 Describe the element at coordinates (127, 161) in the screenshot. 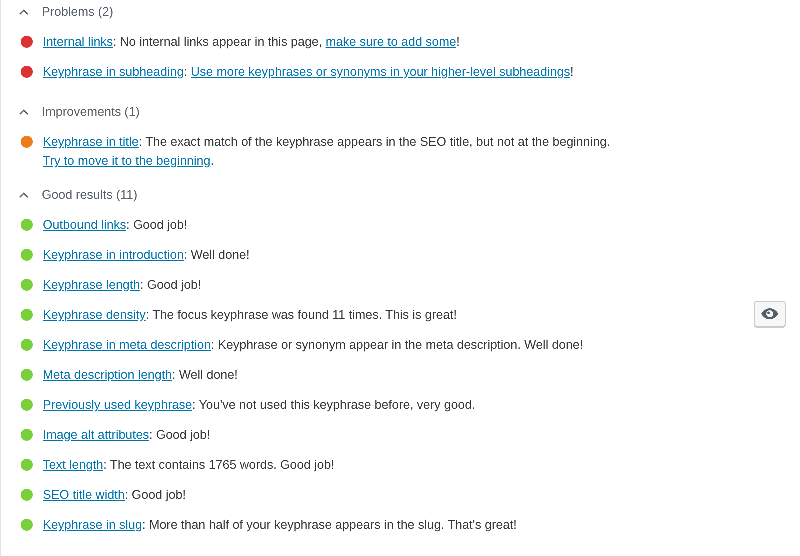

I see `result-link: Try to move it to the beginning` at that location.